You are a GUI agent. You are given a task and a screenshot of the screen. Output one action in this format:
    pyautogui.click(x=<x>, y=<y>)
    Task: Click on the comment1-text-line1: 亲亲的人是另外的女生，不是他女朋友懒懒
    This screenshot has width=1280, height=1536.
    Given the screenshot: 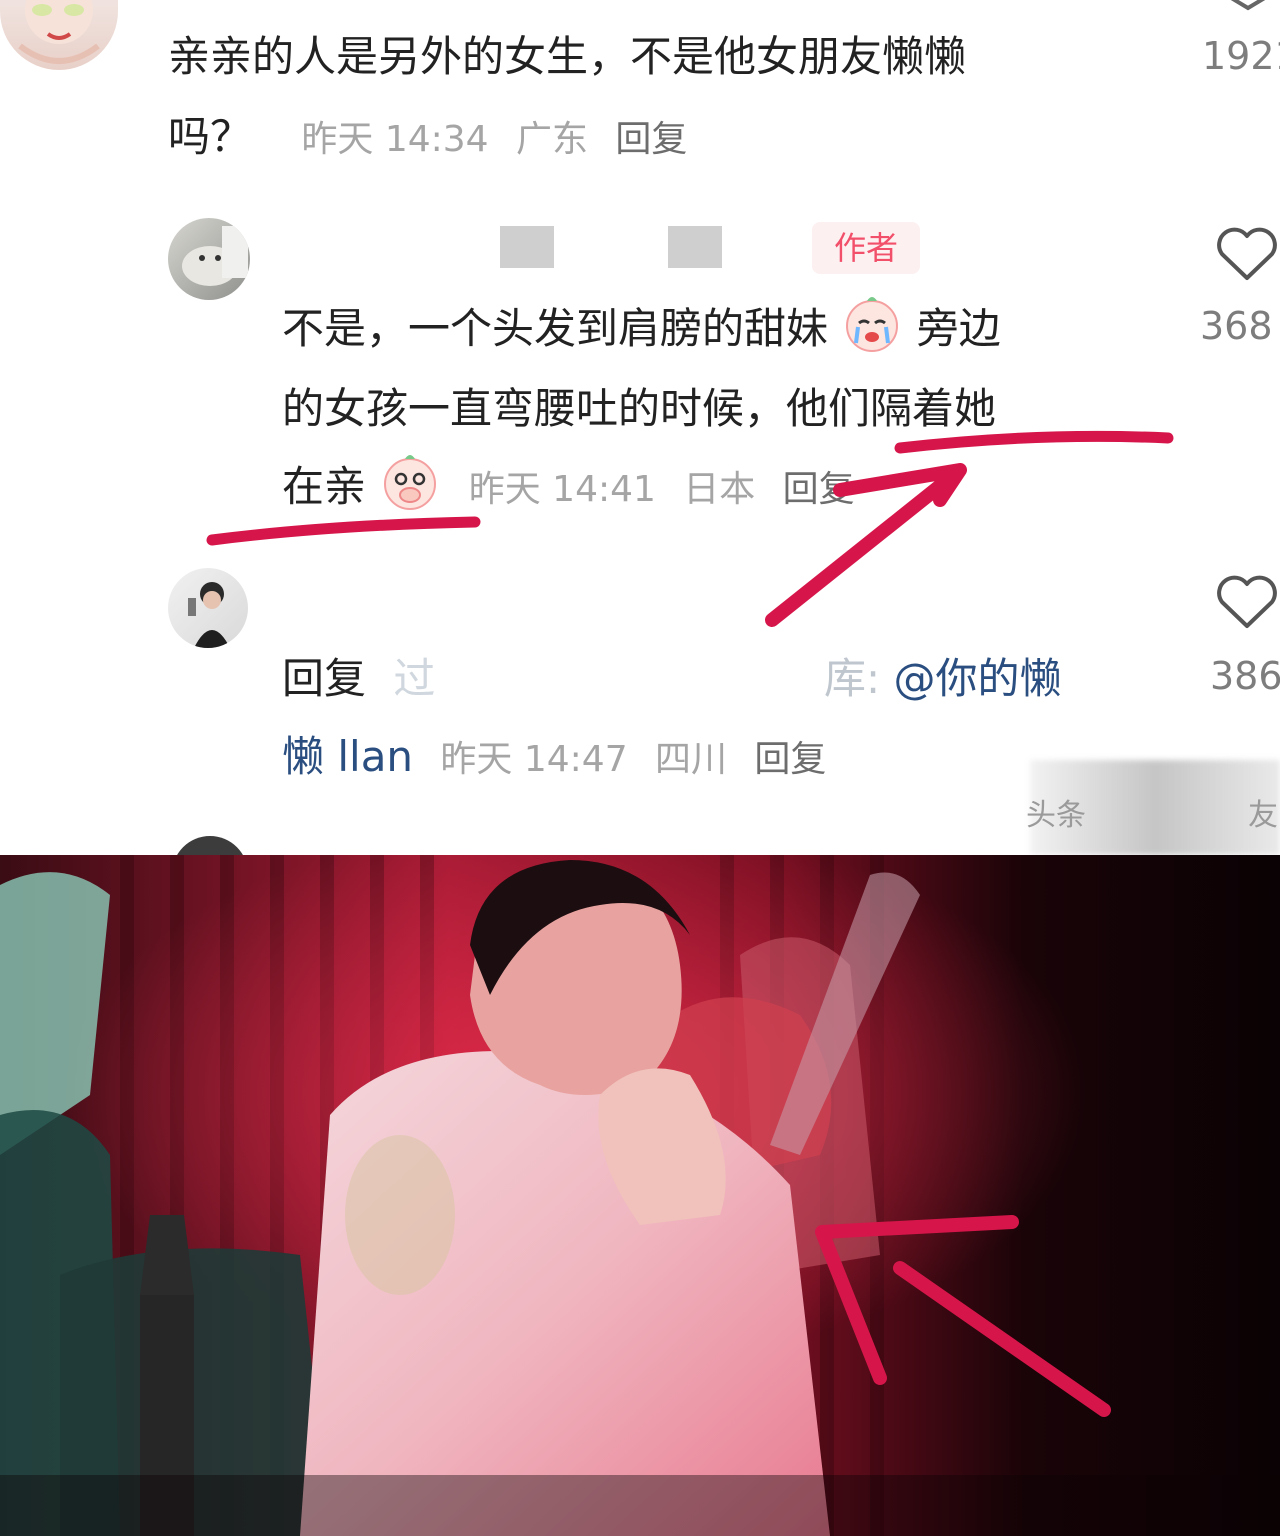 What is the action you would take?
    pyautogui.click(x=567, y=56)
    